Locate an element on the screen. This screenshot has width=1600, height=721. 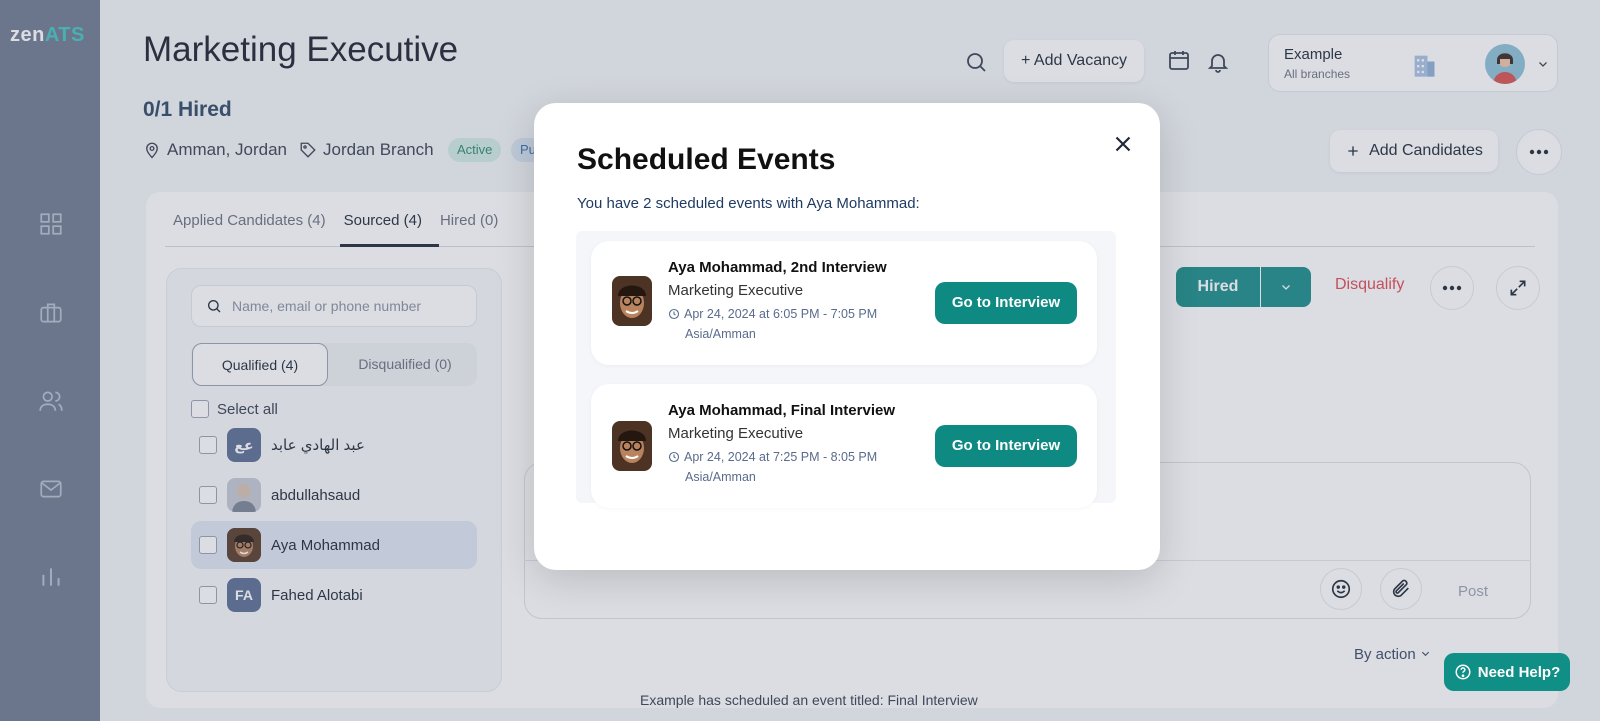
event-datetime: Apr 24, 2024 at 6:05 PM - 7:05 PM is located at coordinates (772, 314).